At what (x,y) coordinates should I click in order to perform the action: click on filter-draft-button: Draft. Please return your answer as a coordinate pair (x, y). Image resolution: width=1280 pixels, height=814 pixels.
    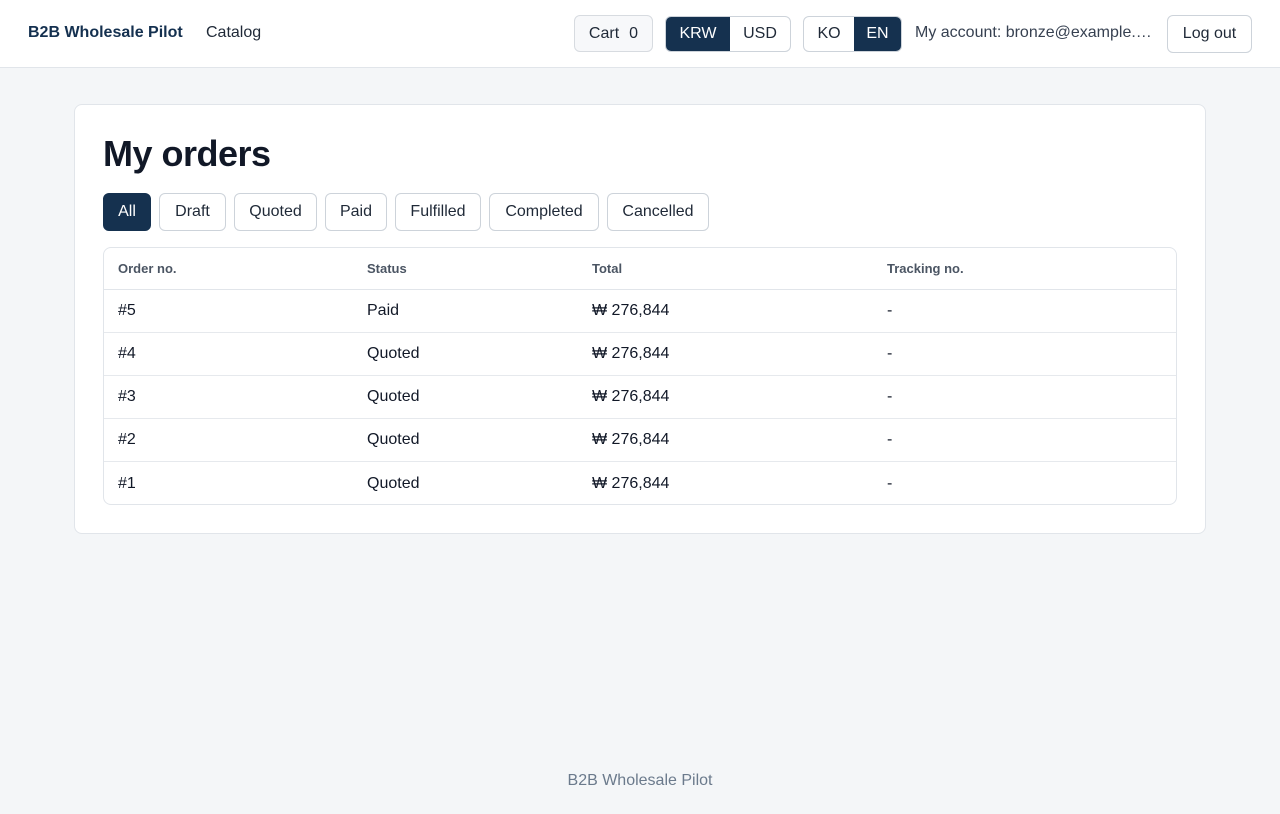
    Looking at the image, I should click on (192, 212).